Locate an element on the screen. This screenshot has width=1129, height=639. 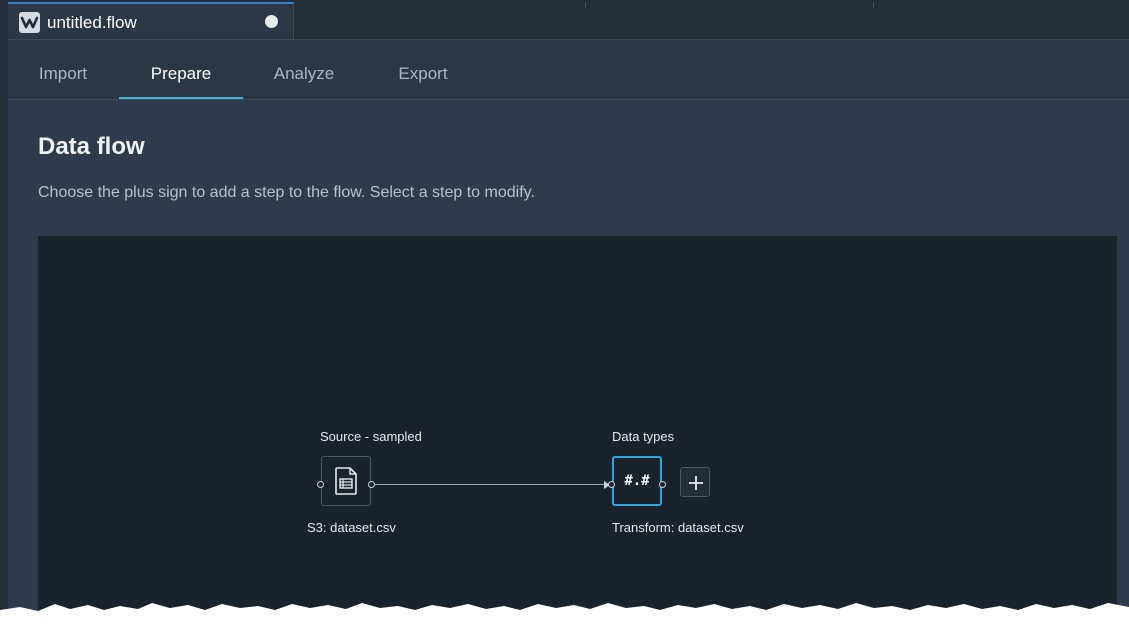
tab-prepare: Prepare is located at coordinates (181, 69).